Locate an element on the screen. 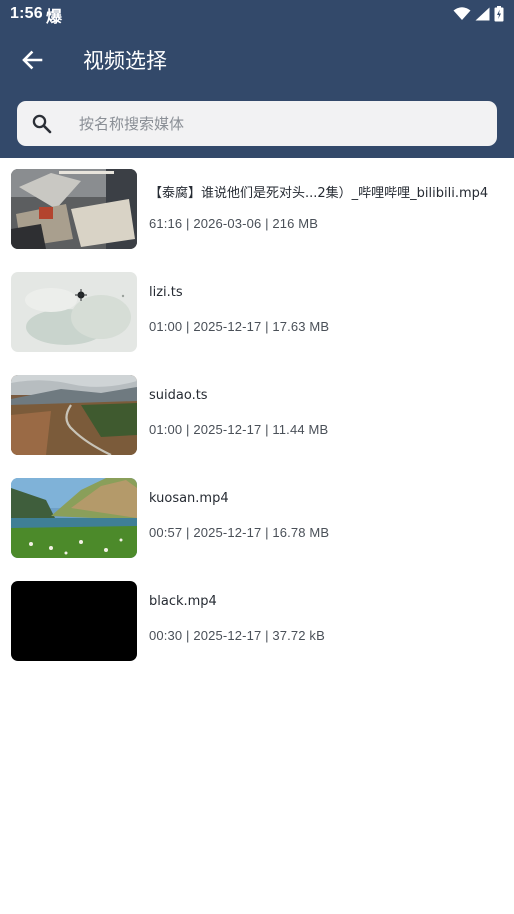  wifi-icon is located at coordinates (462, 13).